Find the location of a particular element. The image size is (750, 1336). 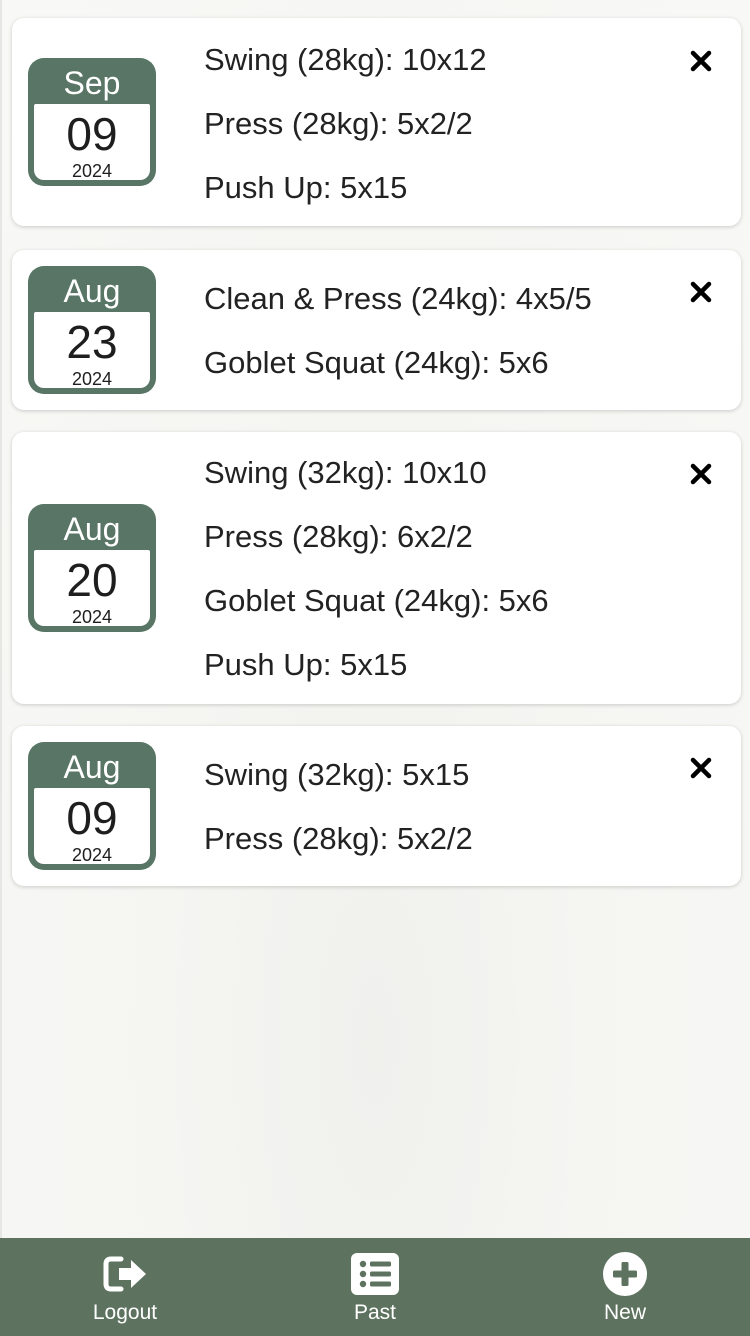

tab-new: New is located at coordinates (625, 1287).